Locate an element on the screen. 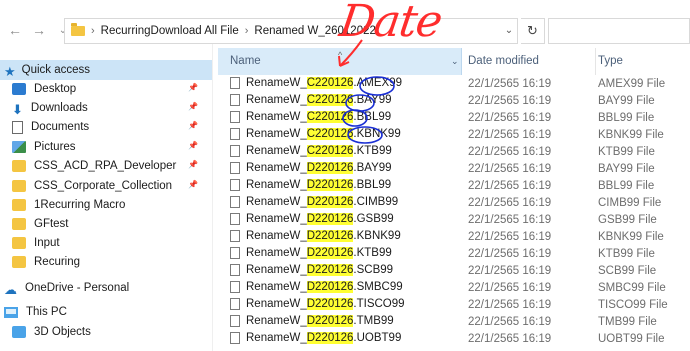 The height and width of the screenshot is (351, 690). sidebar-item-desktop: Desktop 📌 is located at coordinates (106, 89).